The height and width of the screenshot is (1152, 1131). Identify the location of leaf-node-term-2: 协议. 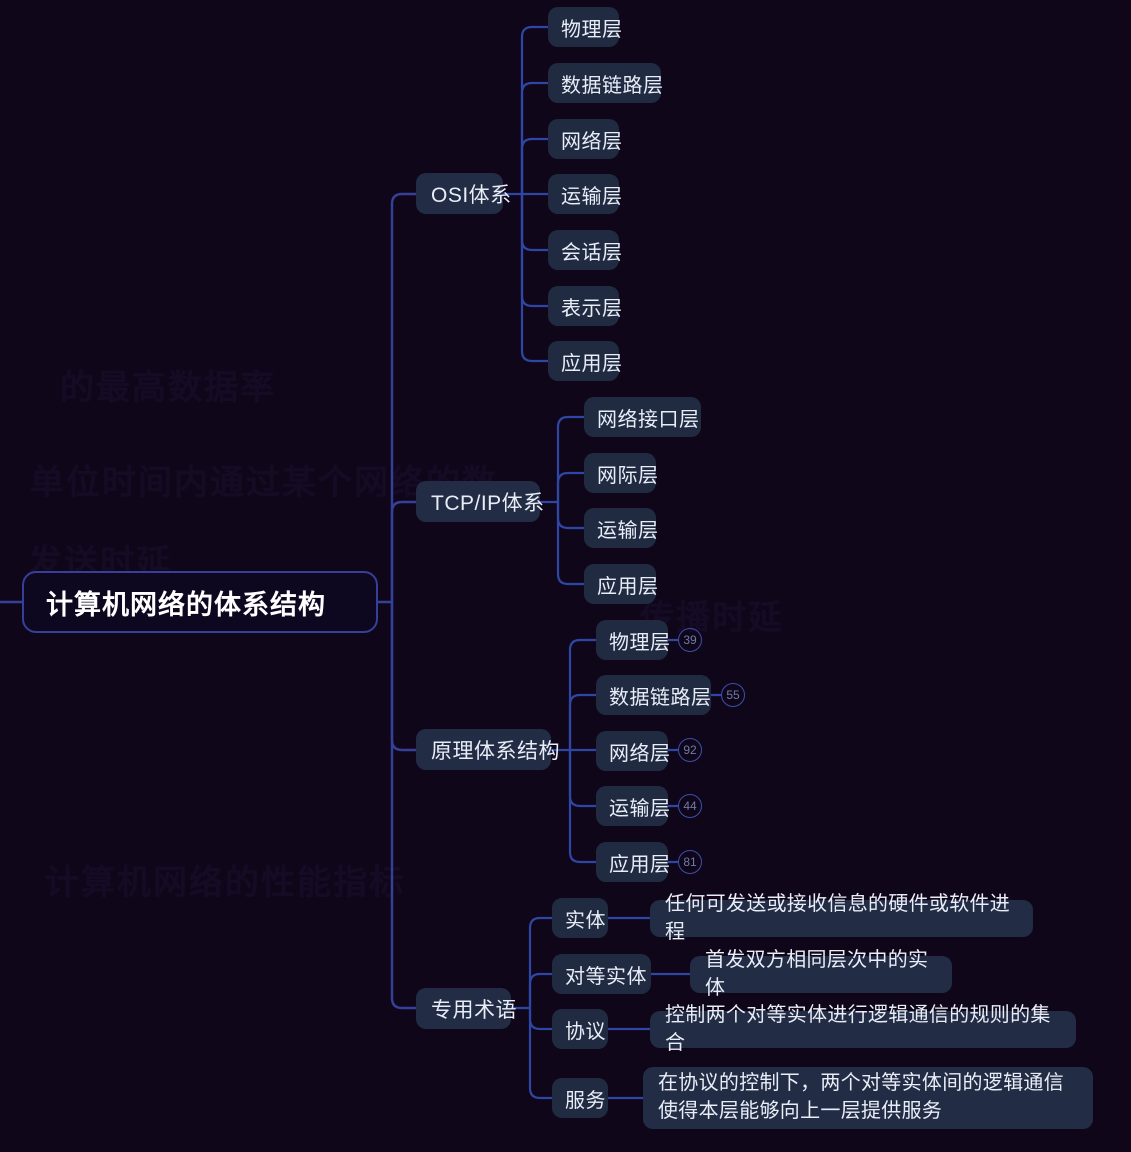
(580, 1029).